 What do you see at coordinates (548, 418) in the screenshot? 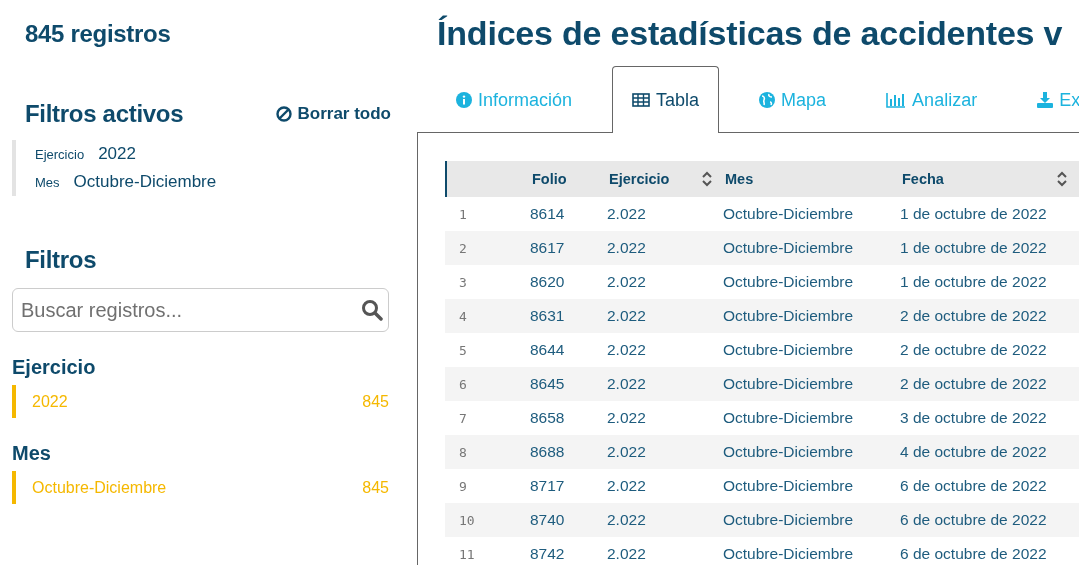
I see `table-cell-text: 8658` at bounding box center [548, 418].